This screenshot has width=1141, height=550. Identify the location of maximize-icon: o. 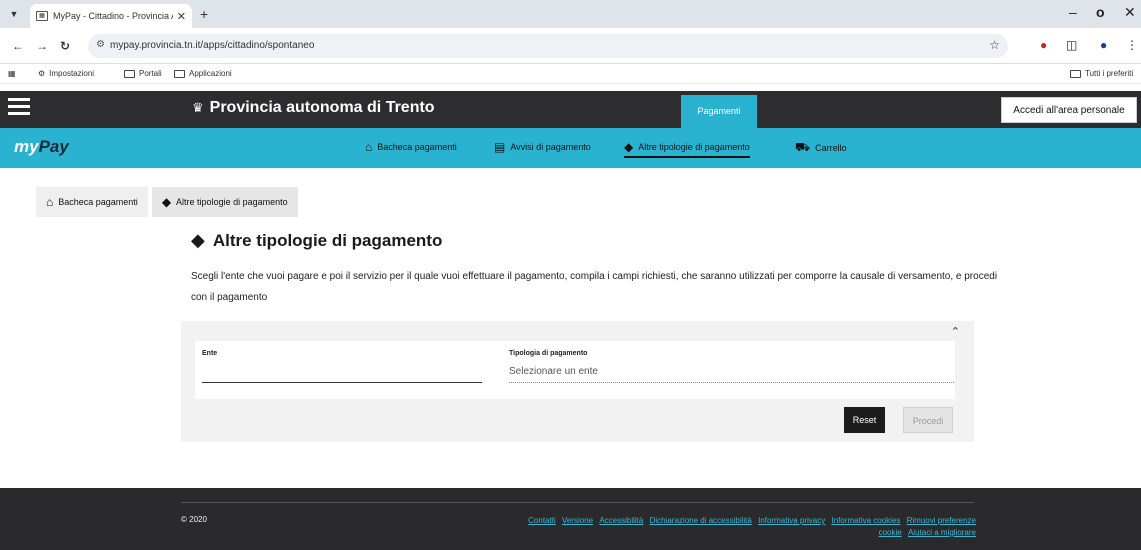
(1100, 12).